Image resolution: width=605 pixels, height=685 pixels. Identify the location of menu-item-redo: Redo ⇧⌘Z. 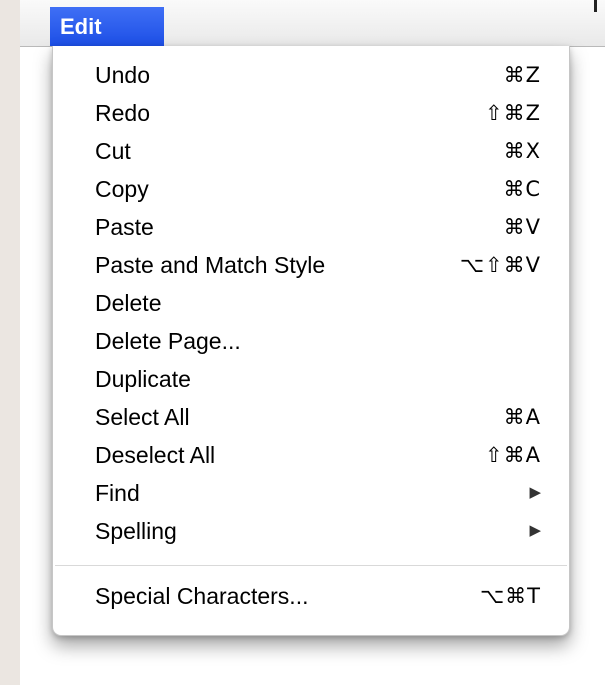
(311, 113).